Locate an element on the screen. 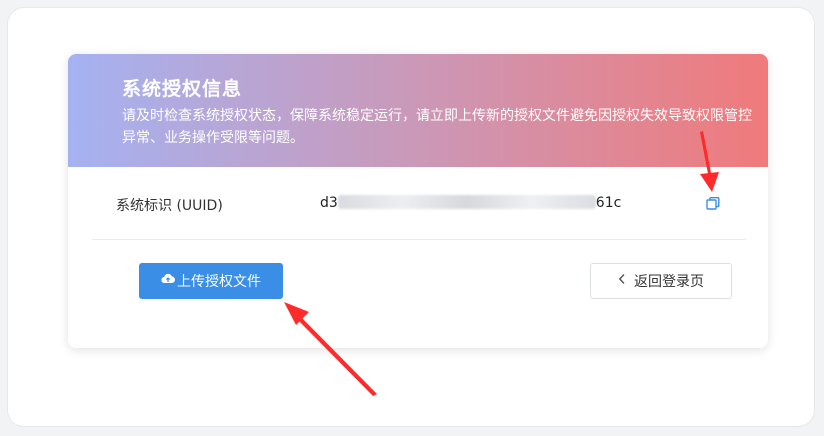  upload-button-label: 上传授权文件 is located at coordinates (219, 282).